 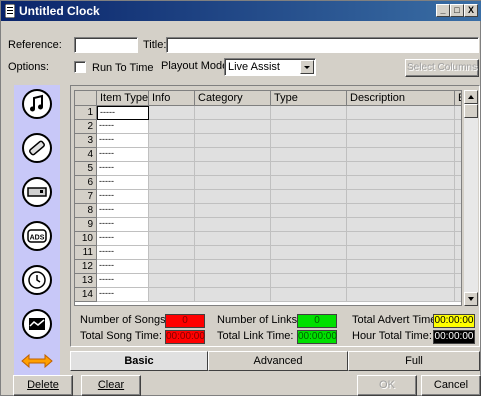 What do you see at coordinates (471, 198) in the screenshot?
I see `grid-vertical-scrollbar` at bounding box center [471, 198].